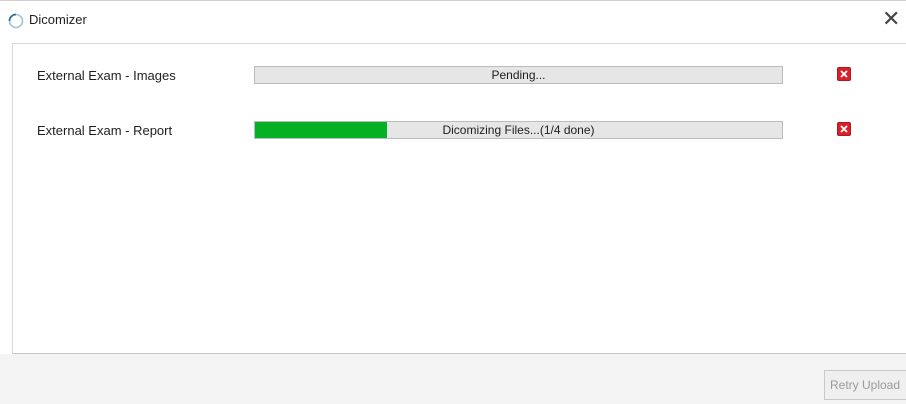 This screenshot has height=404, width=906. I want to click on item-label: External Exam - Images, so click(106, 75).